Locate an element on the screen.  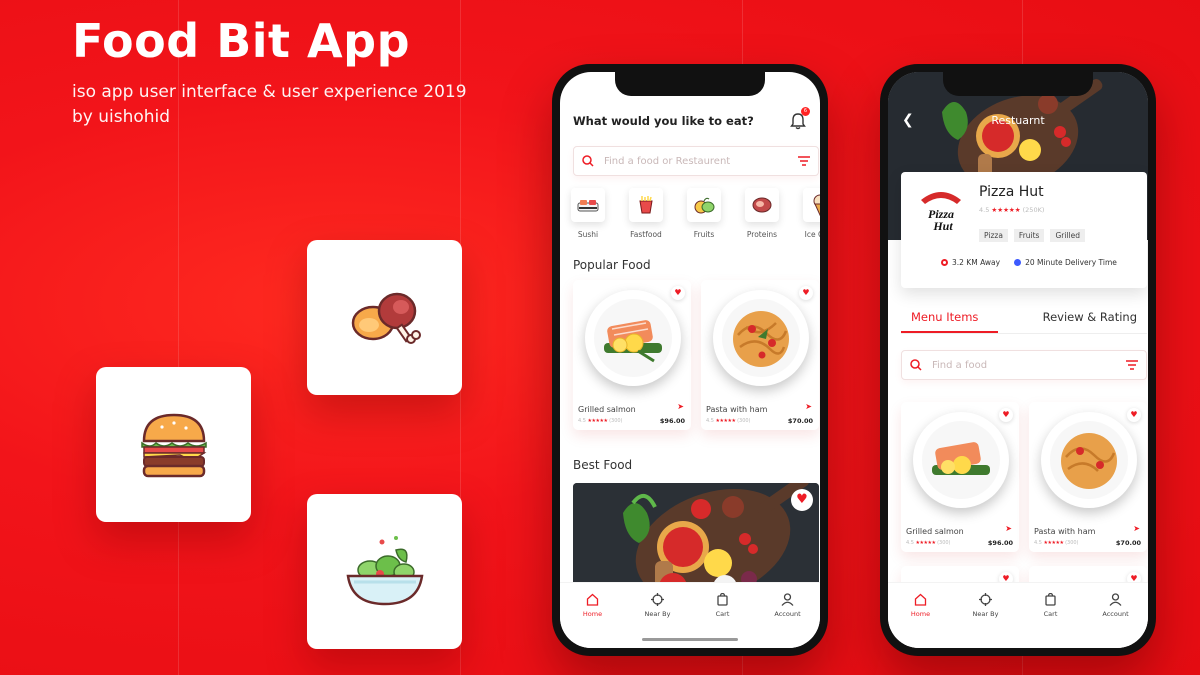
restaurant-tags: Pizza Fruits Grilled is located at coordinates (1032, 235).